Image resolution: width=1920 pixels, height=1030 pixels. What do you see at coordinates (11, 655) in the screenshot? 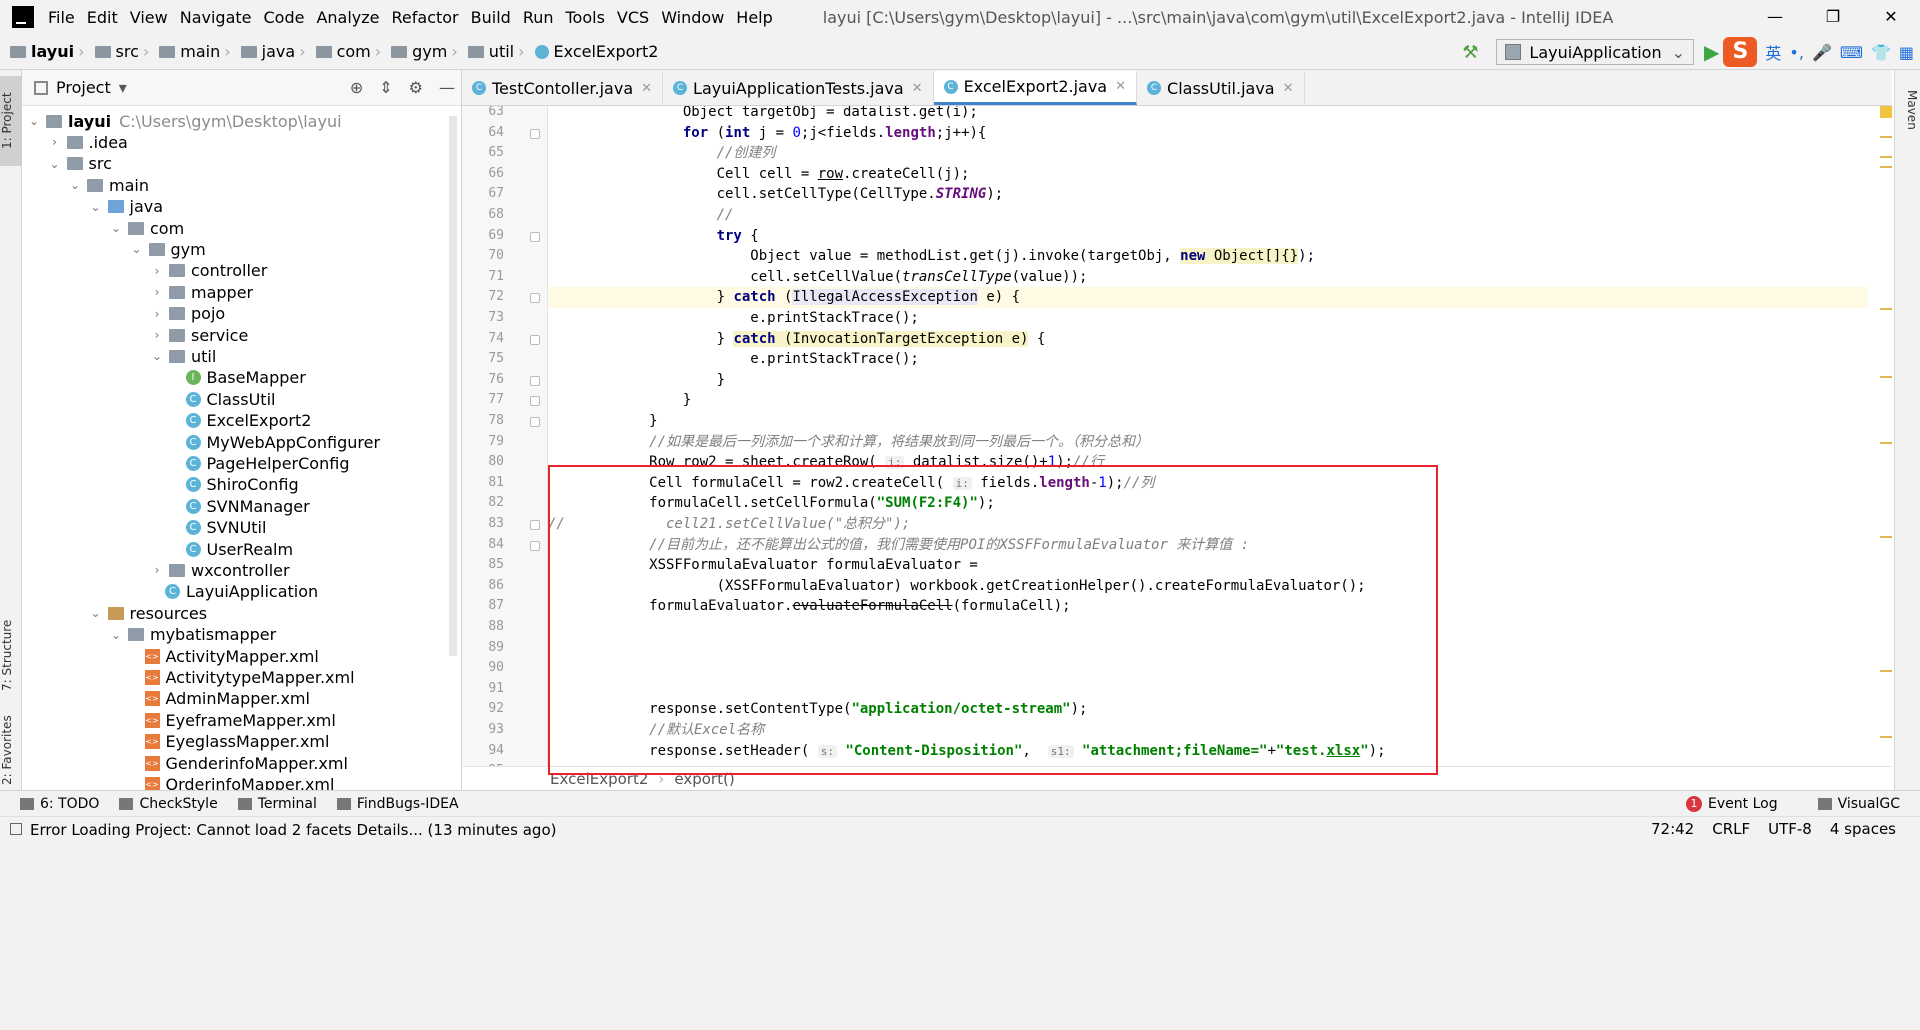
I see `tab-structure: 7: Structure` at bounding box center [11, 655].